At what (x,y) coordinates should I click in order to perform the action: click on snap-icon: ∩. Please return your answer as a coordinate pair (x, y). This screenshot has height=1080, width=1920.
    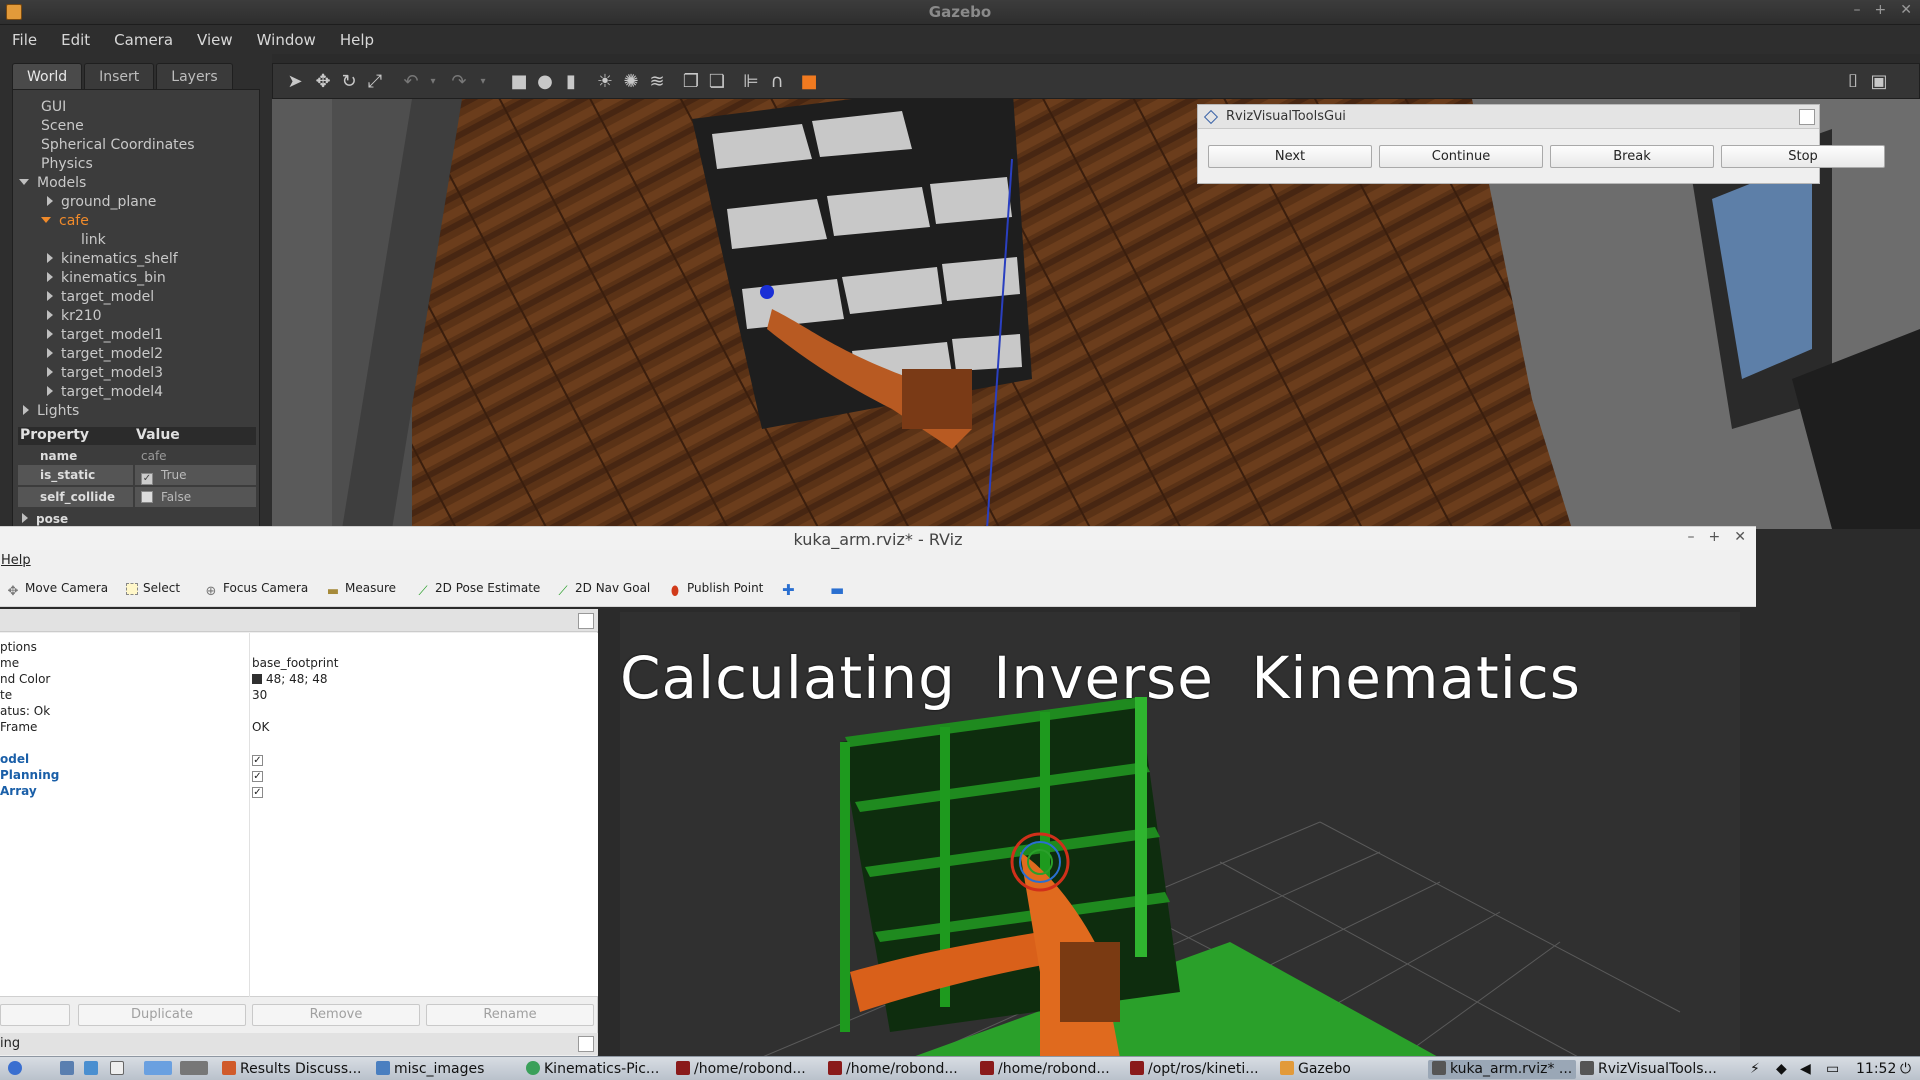
    Looking at the image, I should click on (777, 82).